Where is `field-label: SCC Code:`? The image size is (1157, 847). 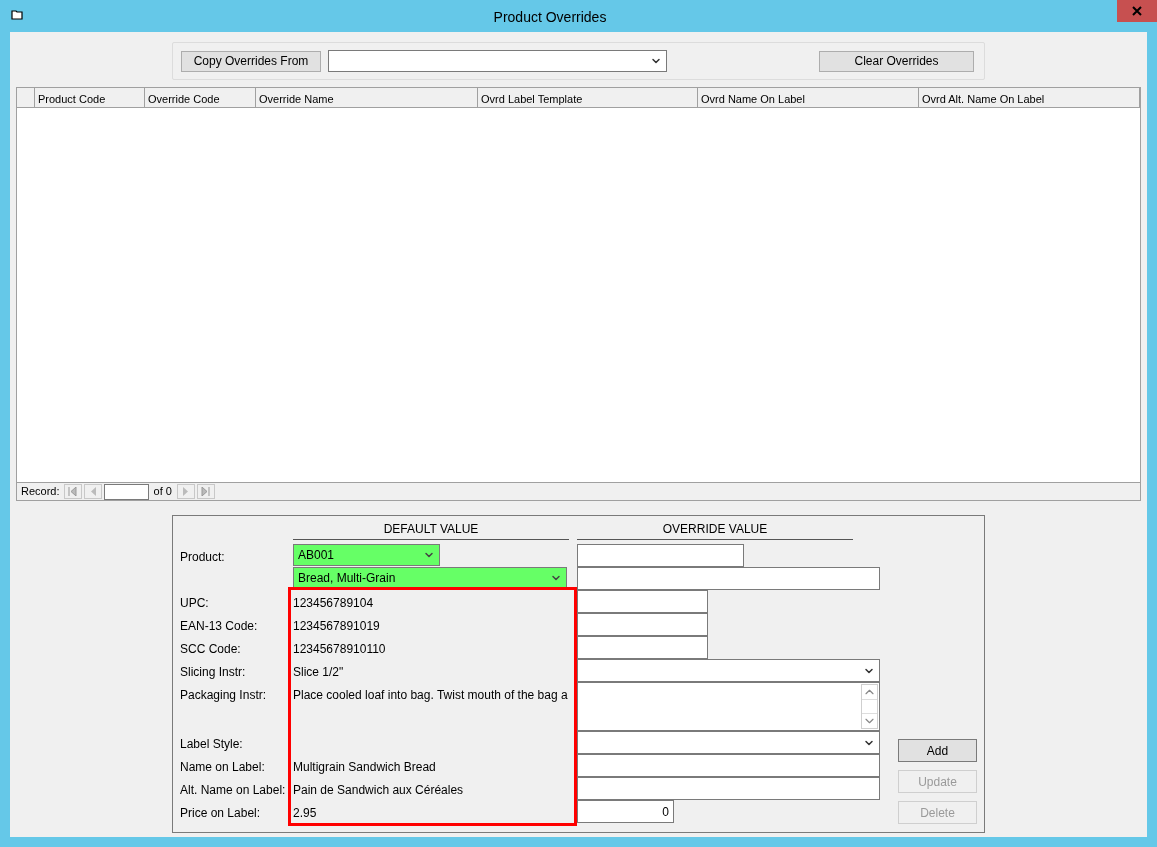 field-label: SCC Code: is located at coordinates (210, 649).